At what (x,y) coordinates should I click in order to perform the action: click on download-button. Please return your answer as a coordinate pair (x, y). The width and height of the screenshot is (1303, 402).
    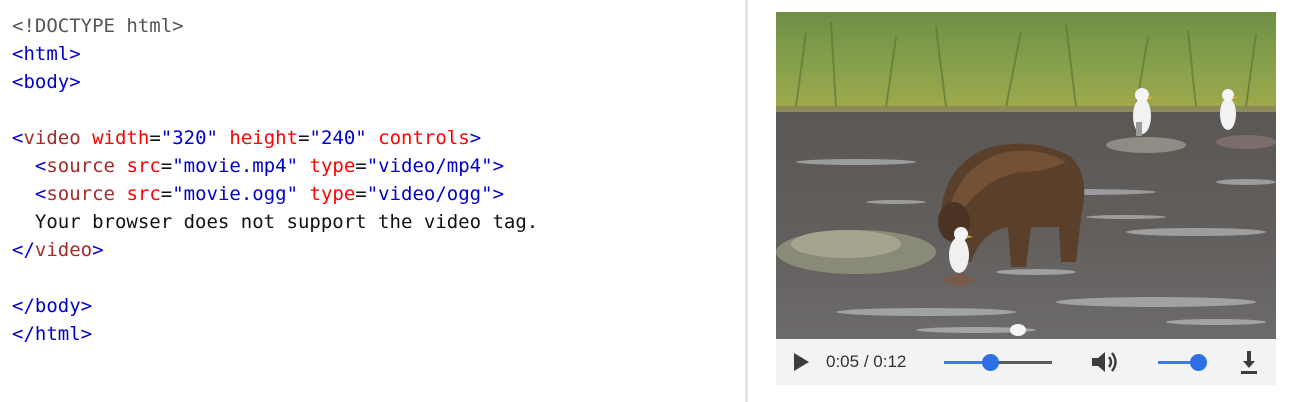
    Looking at the image, I should click on (1249, 362).